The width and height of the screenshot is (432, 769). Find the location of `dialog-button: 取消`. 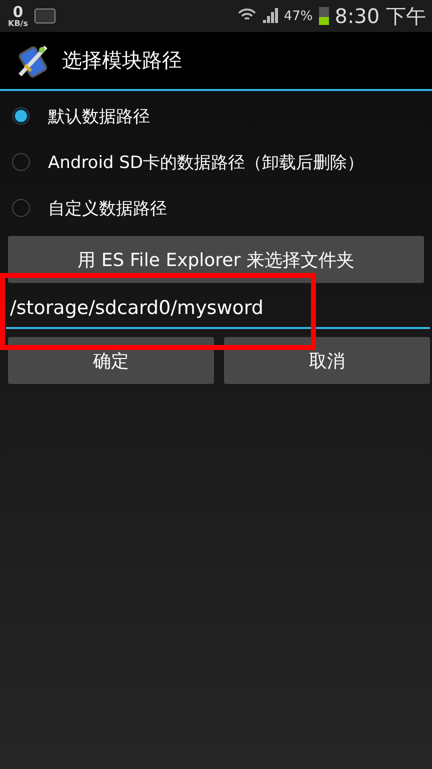

dialog-button: 取消 is located at coordinates (327, 360).